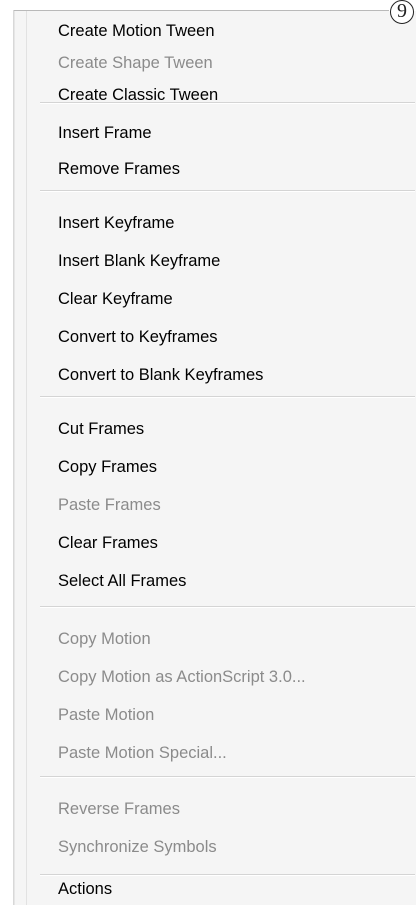  What do you see at coordinates (104, 639) in the screenshot?
I see `menu-item-copy-motion: Copy Motion` at bounding box center [104, 639].